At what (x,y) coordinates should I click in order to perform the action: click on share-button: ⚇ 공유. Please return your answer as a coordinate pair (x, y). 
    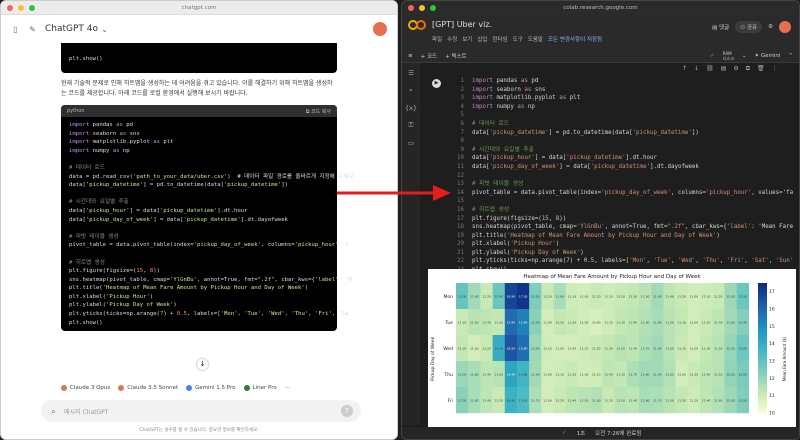
    Looking at the image, I should click on (749, 27).